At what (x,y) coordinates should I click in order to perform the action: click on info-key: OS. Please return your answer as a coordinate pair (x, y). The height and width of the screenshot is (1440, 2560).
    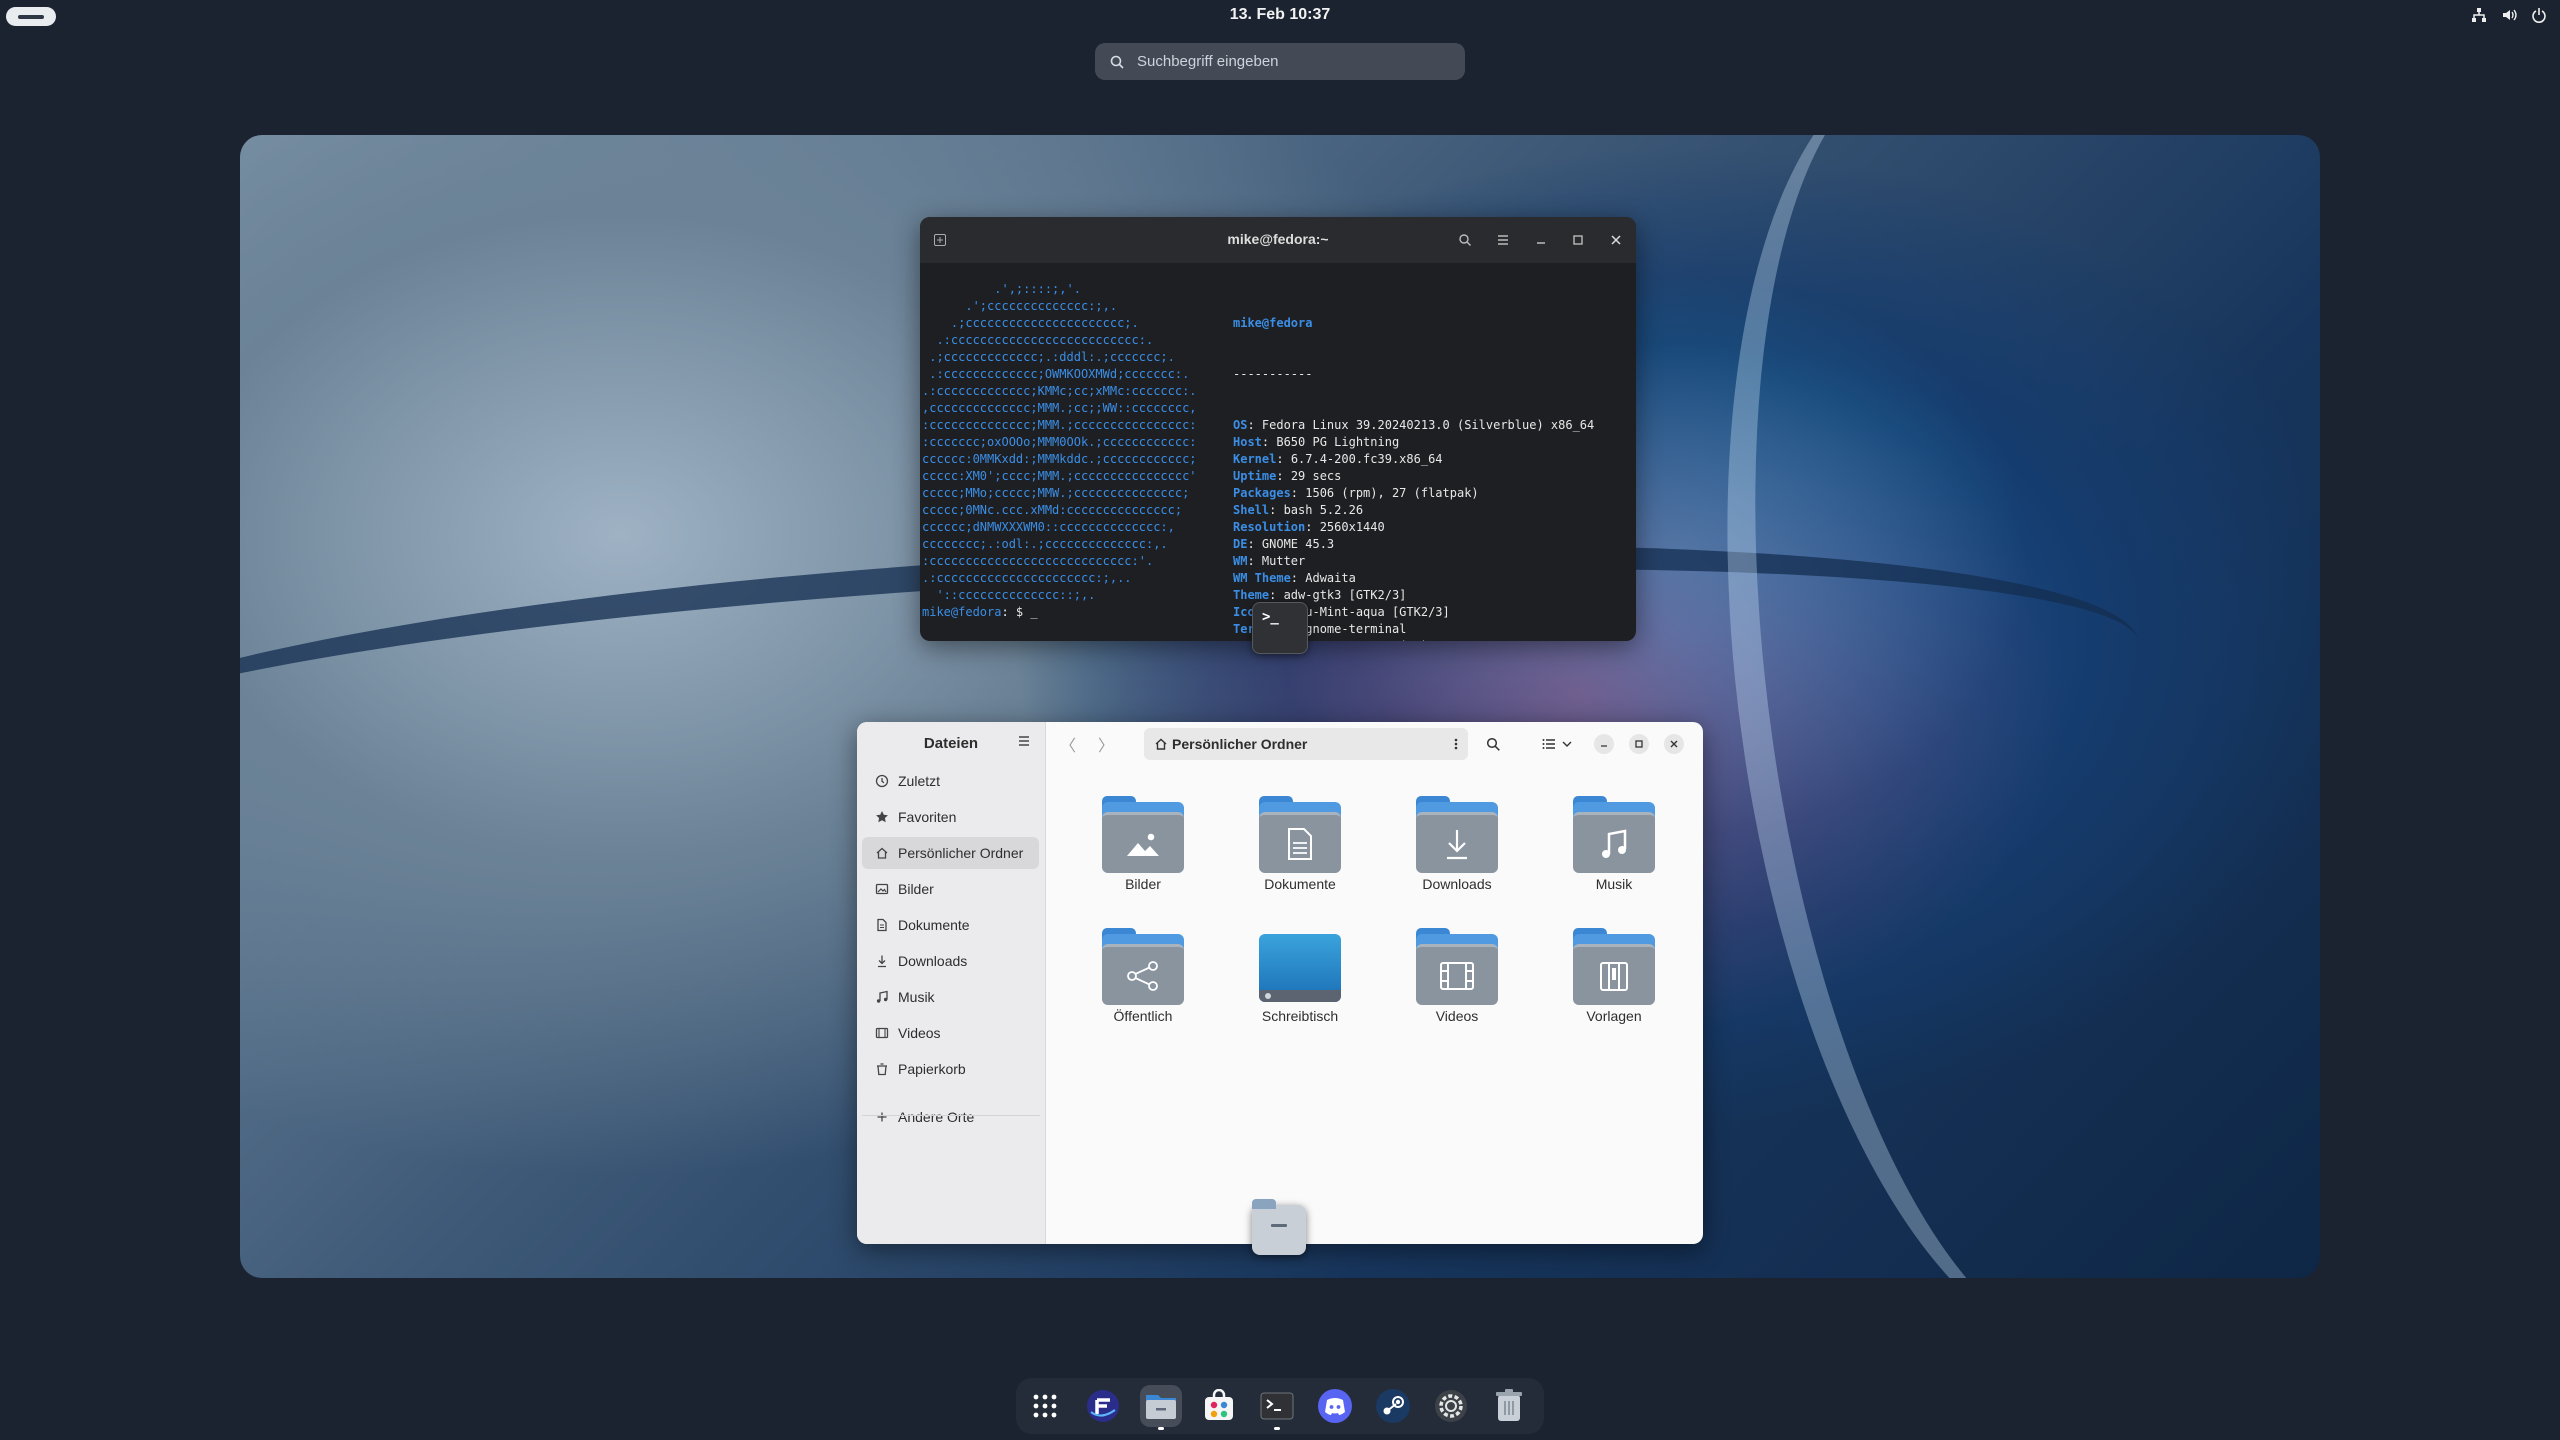
    Looking at the image, I should click on (1240, 425).